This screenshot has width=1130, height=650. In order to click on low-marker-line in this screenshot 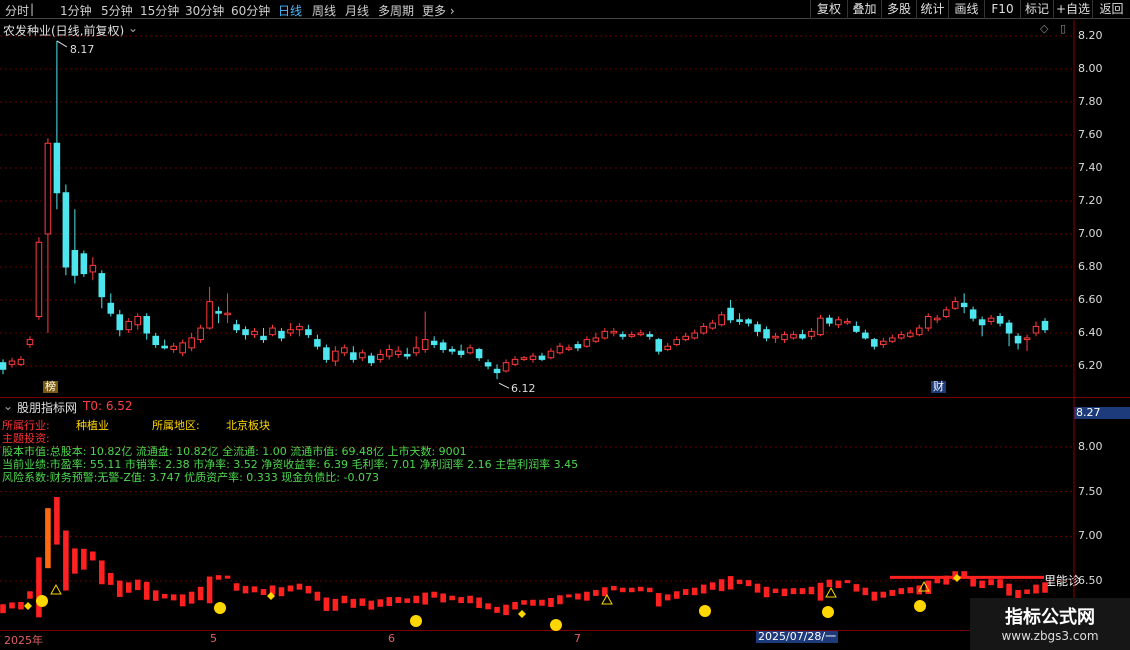, I will do `click(504, 385)`.